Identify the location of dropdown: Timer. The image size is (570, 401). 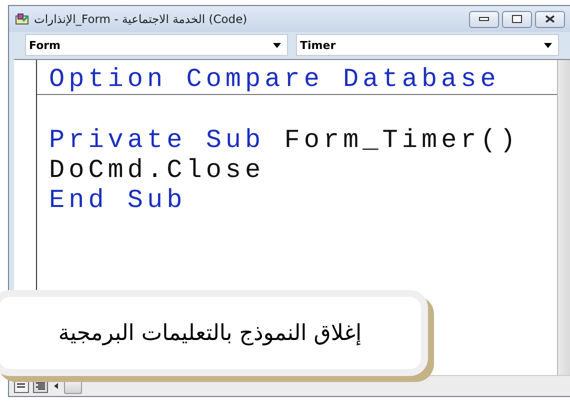
(427, 45).